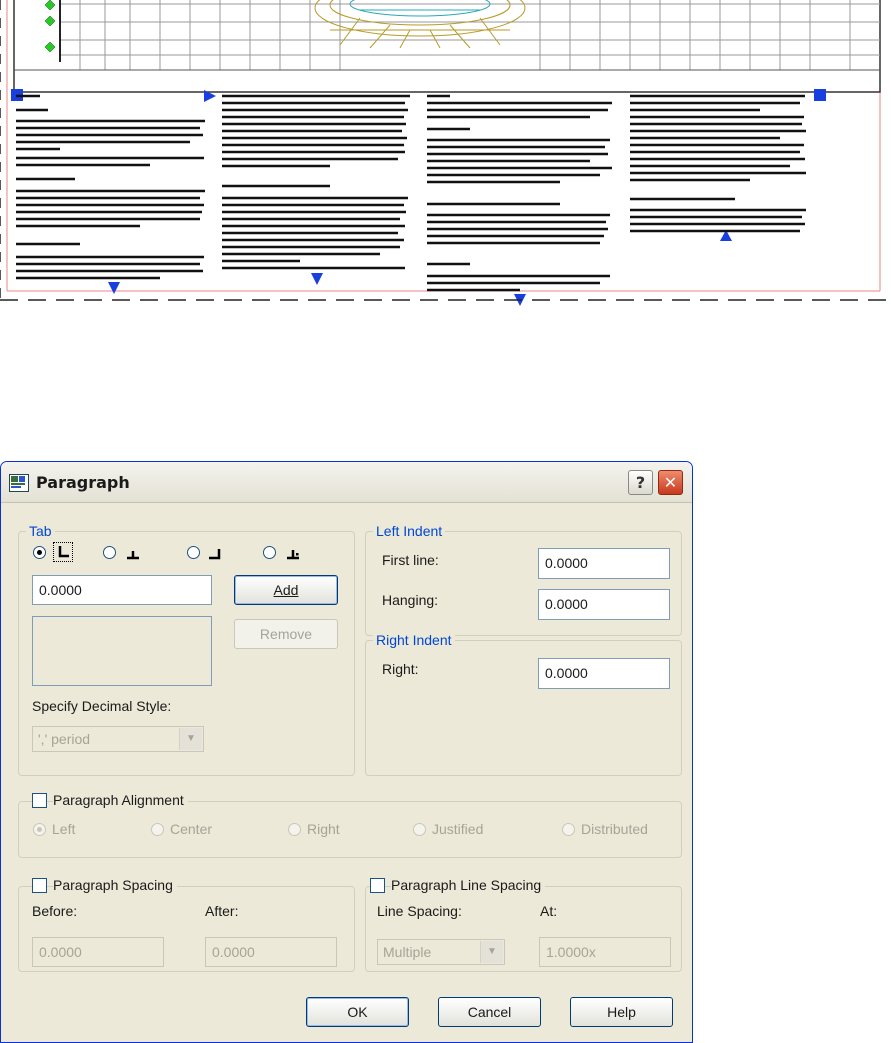 Image resolution: width=891 pixels, height=1043 pixels. What do you see at coordinates (19, 483) in the screenshot?
I see `paragraph-app-icon` at bounding box center [19, 483].